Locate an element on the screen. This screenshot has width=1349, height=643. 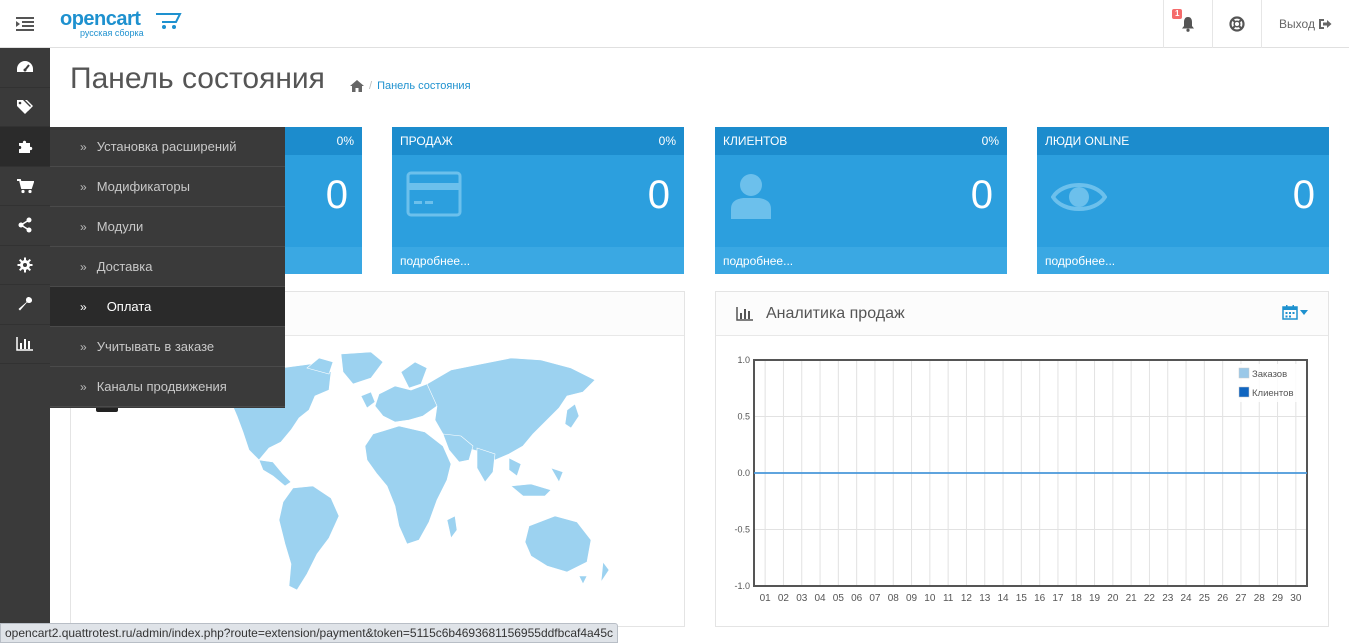
x-tick-label: 04 is located at coordinates (820, 598).